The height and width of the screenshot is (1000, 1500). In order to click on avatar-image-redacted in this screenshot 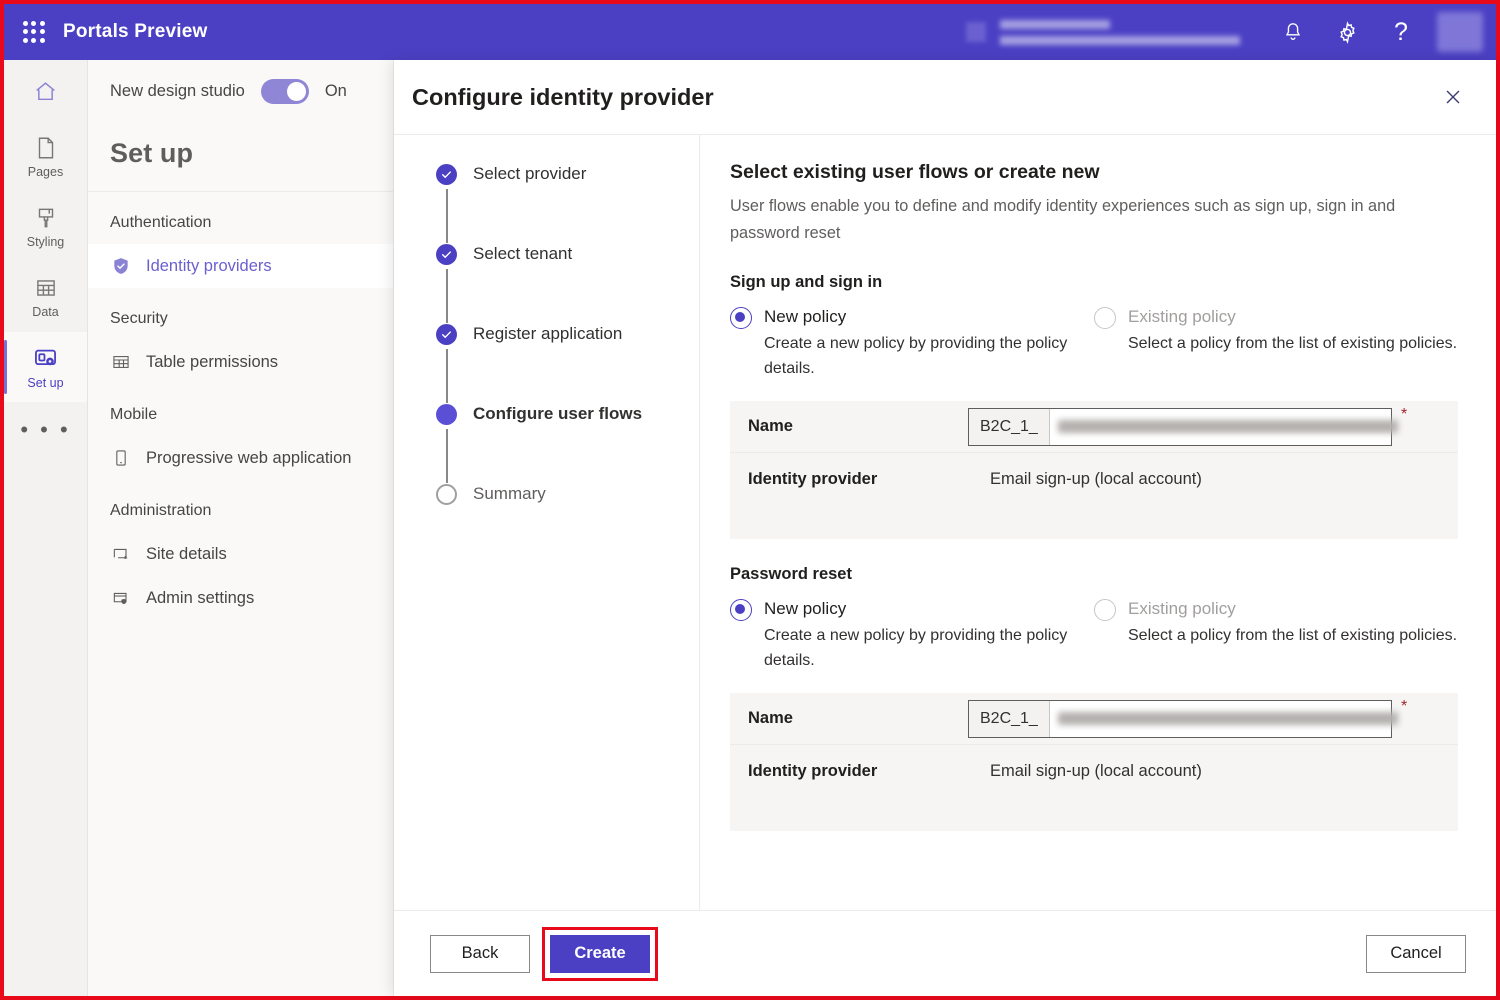, I will do `click(1460, 32)`.